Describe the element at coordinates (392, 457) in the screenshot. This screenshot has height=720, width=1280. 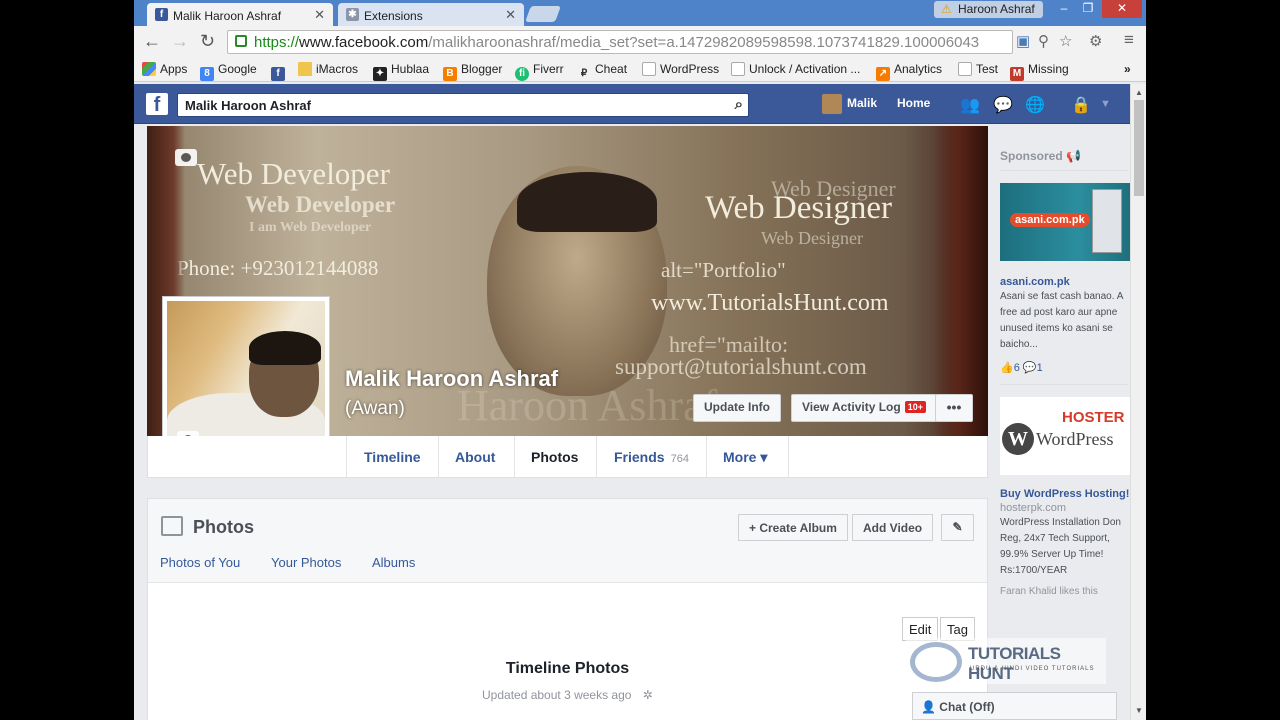
I see `tab-timeline: Timeline` at that location.